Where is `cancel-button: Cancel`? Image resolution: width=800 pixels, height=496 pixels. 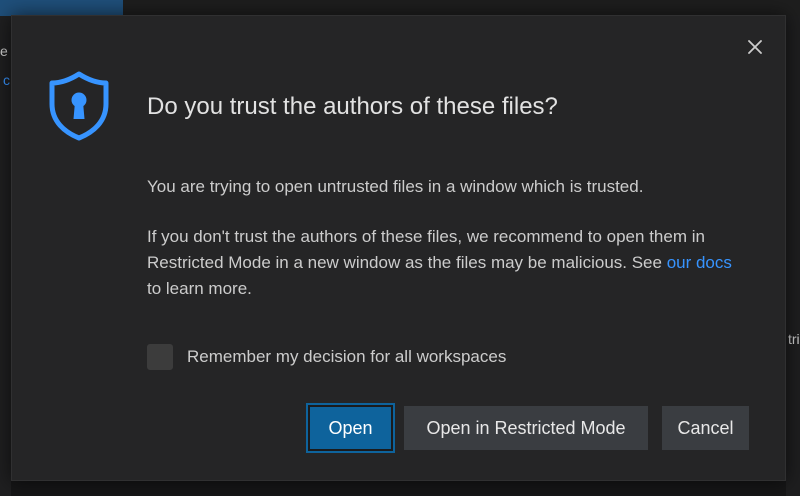 cancel-button: Cancel is located at coordinates (705, 428).